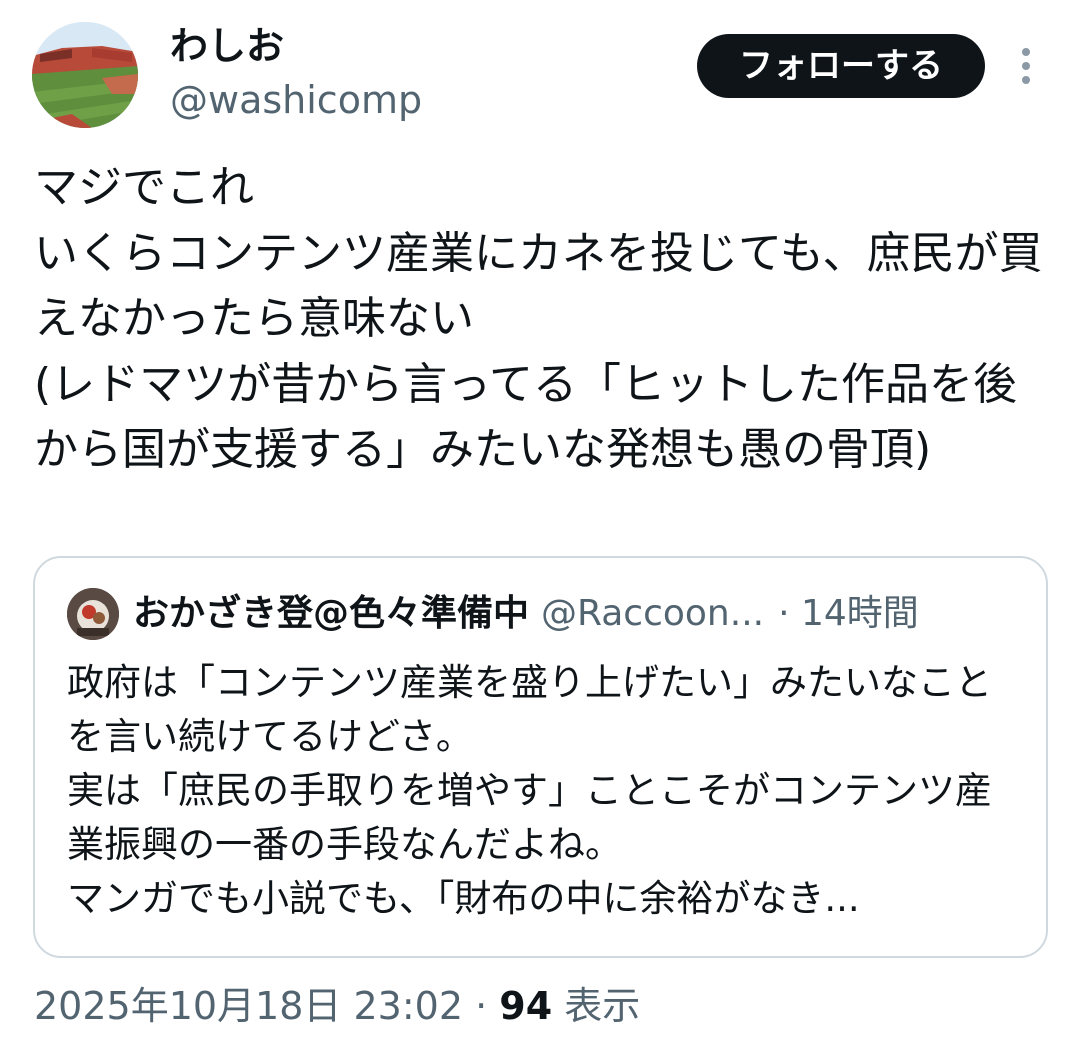 The height and width of the screenshot is (1063, 1080). I want to click on quoted-author-avatar, so click(93, 614).